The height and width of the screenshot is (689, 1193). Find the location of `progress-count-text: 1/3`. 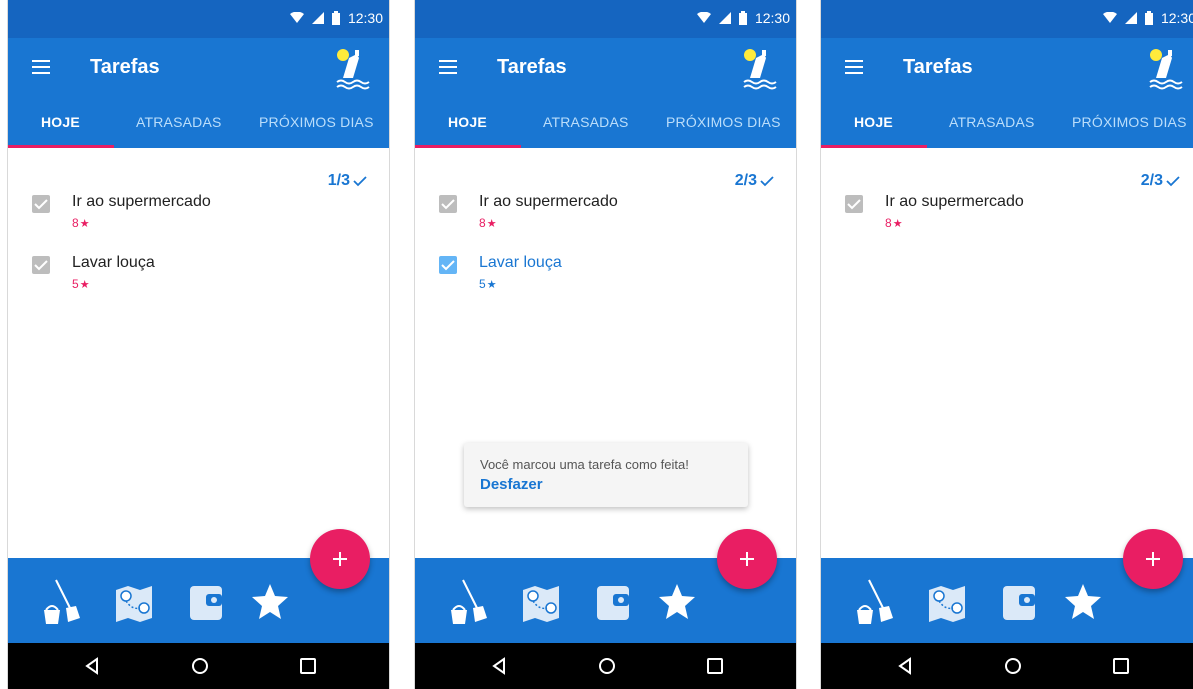

progress-count-text: 1/3 is located at coordinates (338, 180).